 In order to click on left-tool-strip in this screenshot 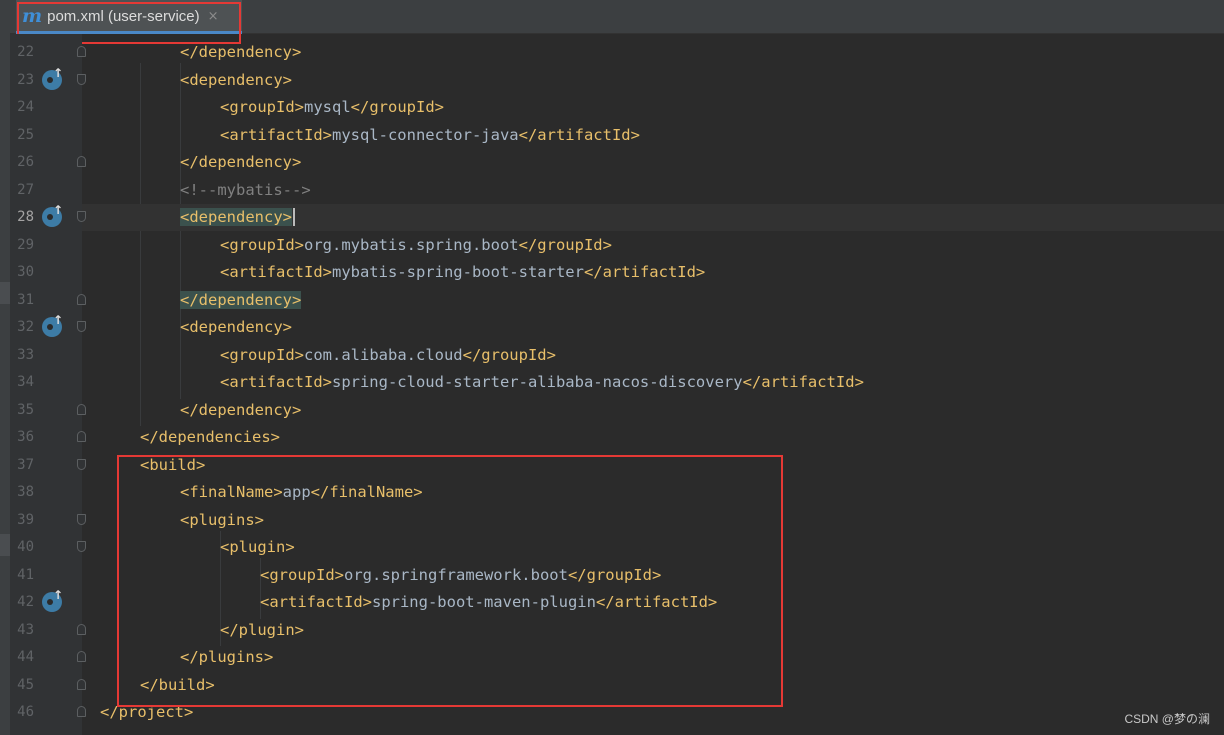, I will do `click(5, 367)`.